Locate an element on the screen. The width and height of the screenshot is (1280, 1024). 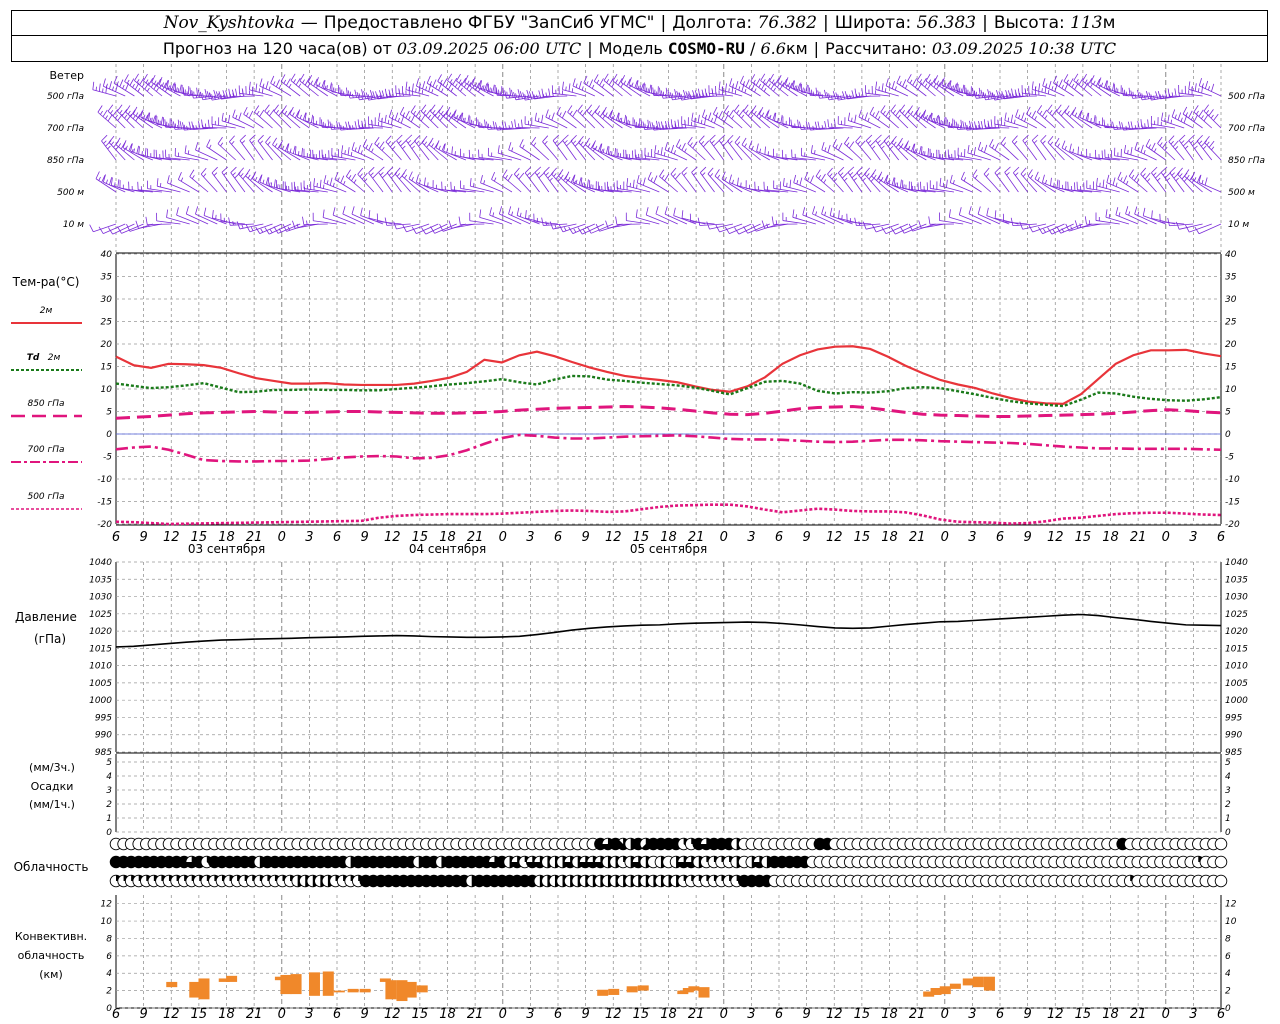
pressure-tick-label: 1030 is located at coordinates (100, 598).